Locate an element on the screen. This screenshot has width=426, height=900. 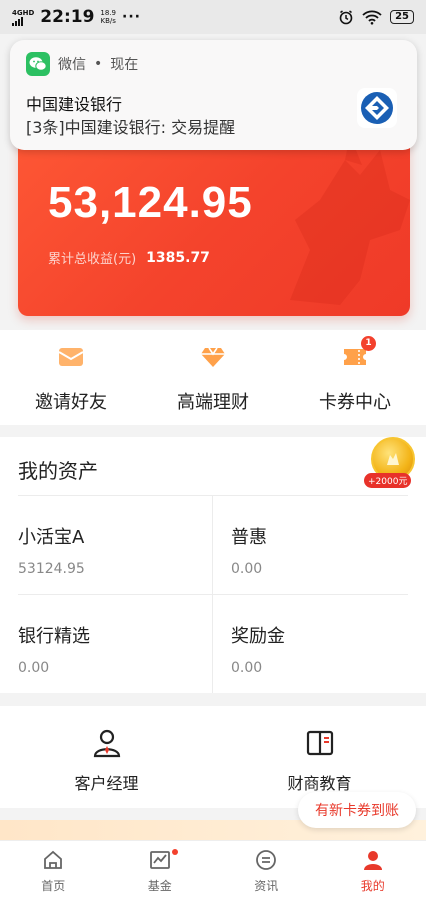
coupon-center-button: 1 卡券中心 is located at coordinates (355, 375).